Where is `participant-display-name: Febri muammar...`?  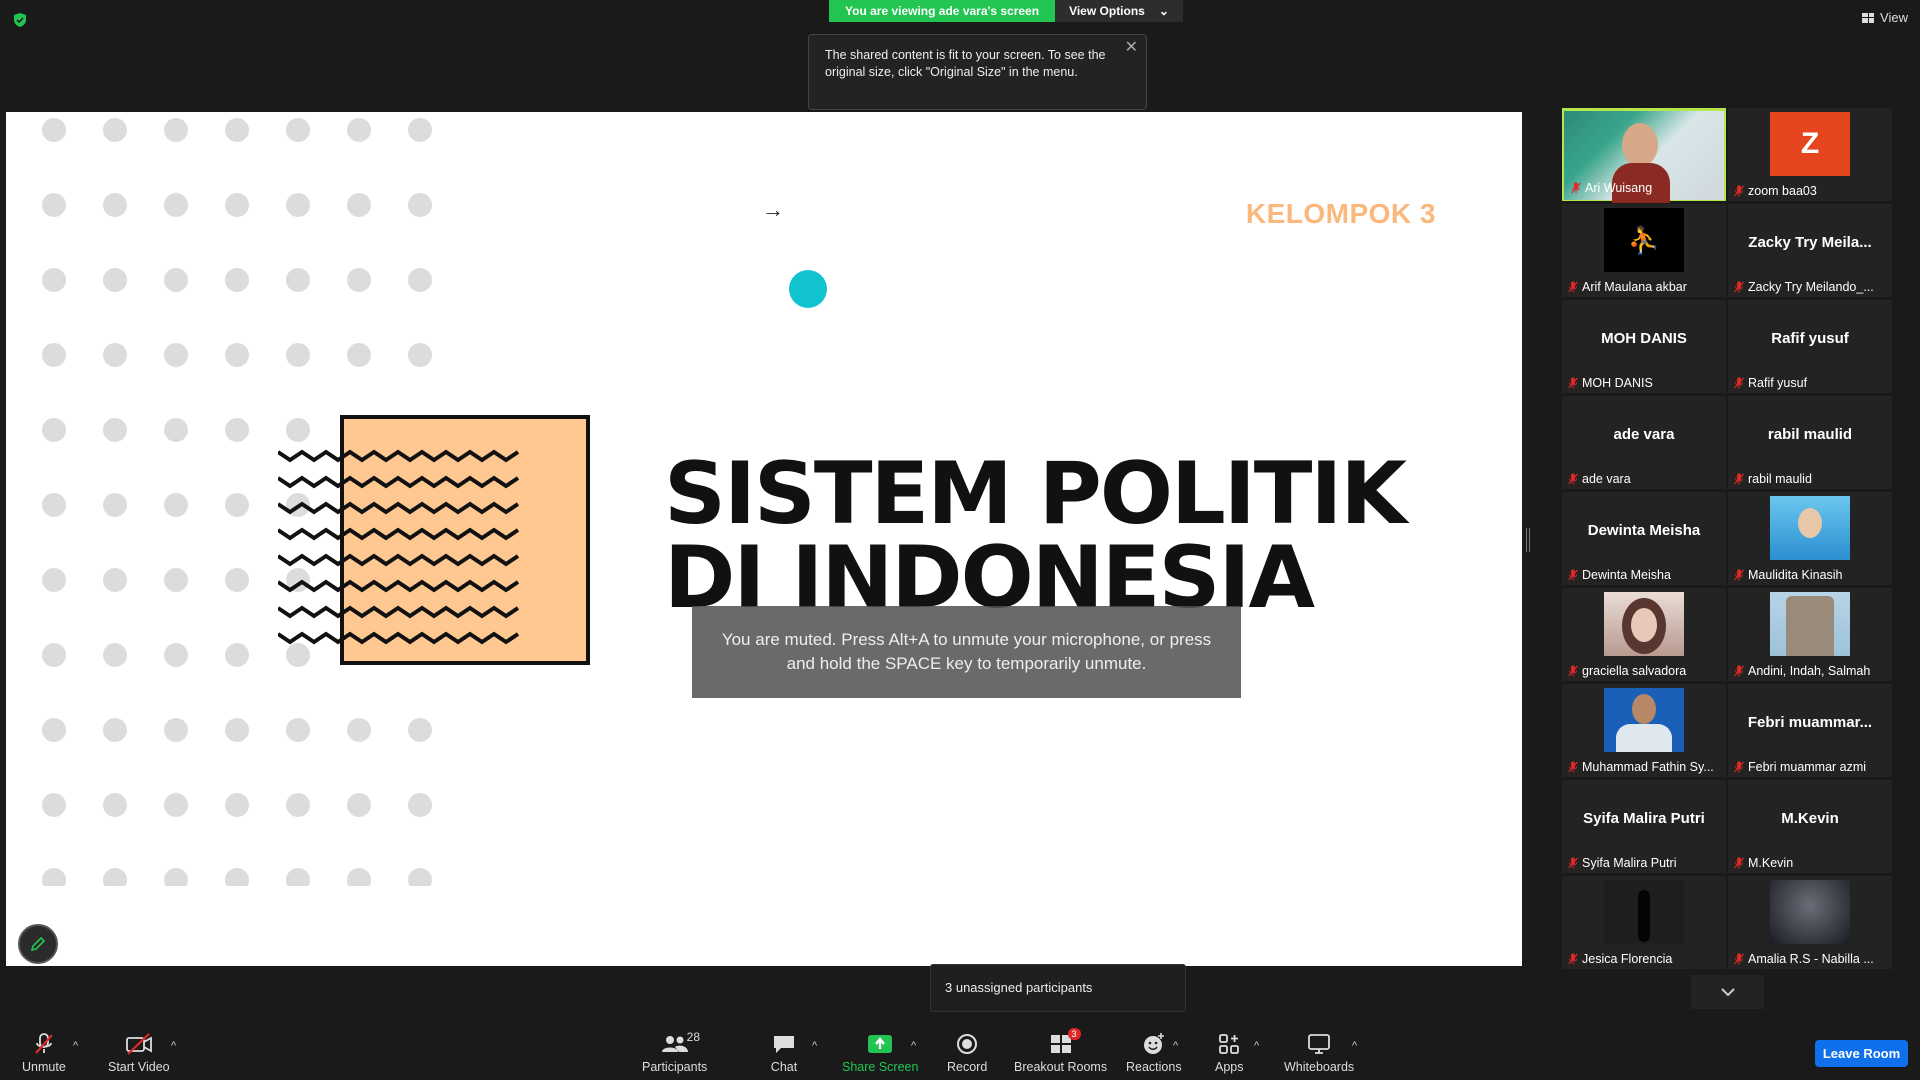 participant-display-name: Febri muammar... is located at coordinates (1810, 722).